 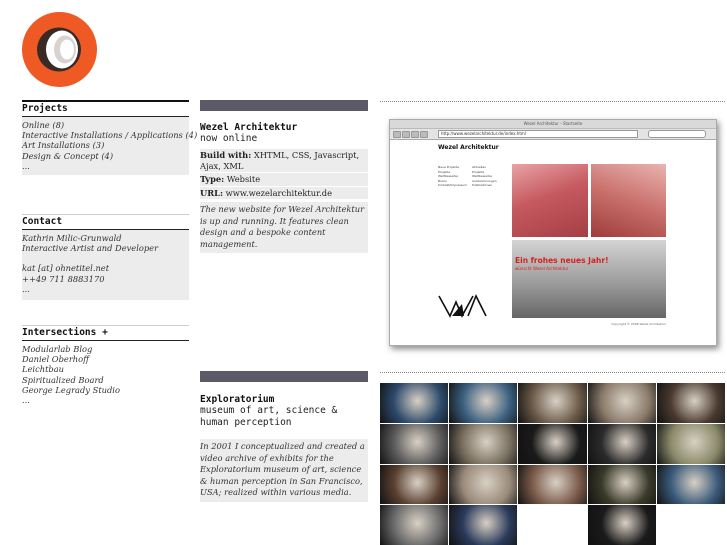 What do you see at coordinates (397, 134) in the screenshot?
I see `back-icon` at bounding box center [397, 134].